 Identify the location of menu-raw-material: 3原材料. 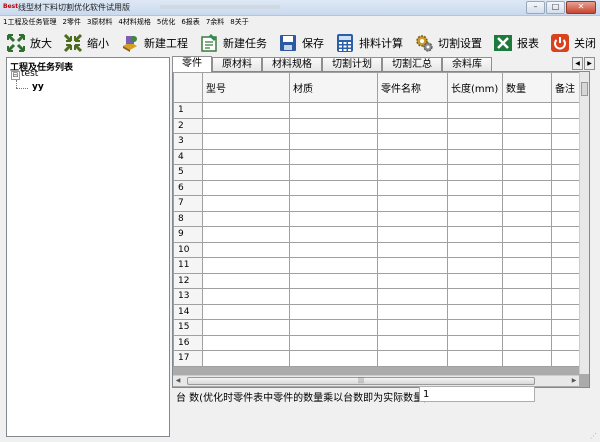
(99, 22).